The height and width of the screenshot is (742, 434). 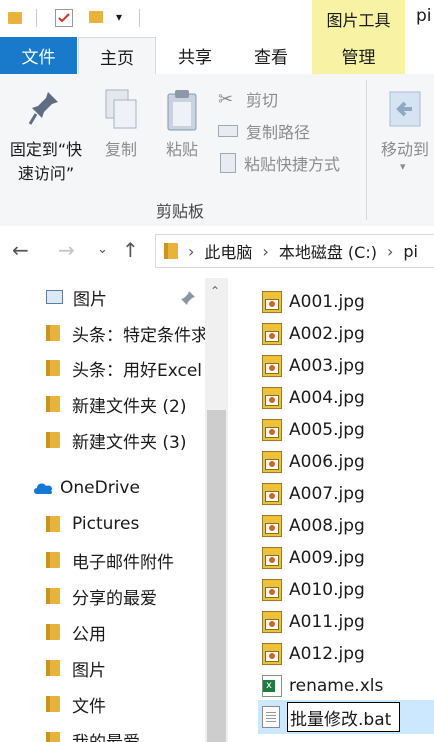 What do you see at coordinates (120, 149) in the screenshot?
I see `copy-label: 复制` at bounding box center [120, 149].